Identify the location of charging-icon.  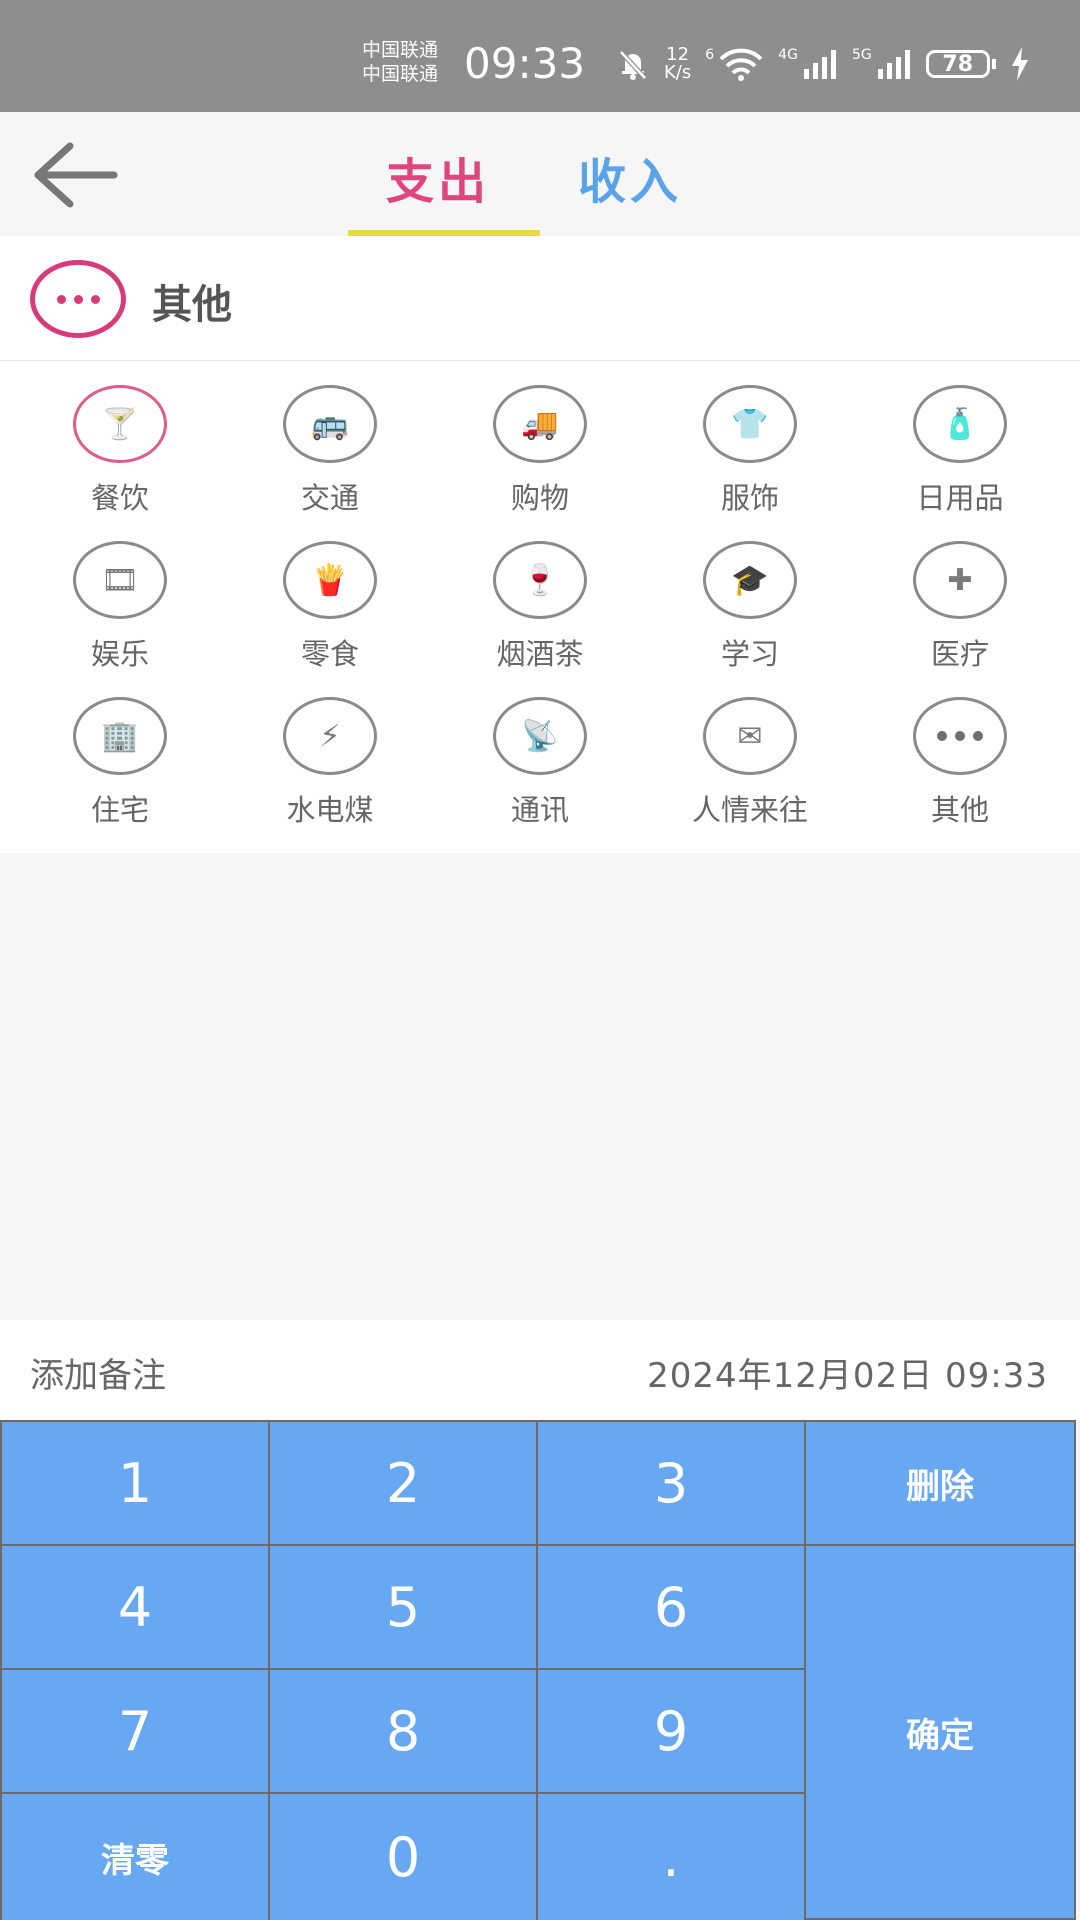
(1019, 64).